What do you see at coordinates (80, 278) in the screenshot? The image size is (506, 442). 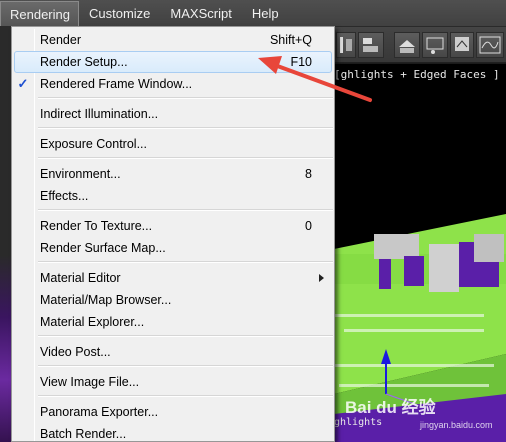 I see `menu-item-label: Material Editor` at bounding box center [80, 278].